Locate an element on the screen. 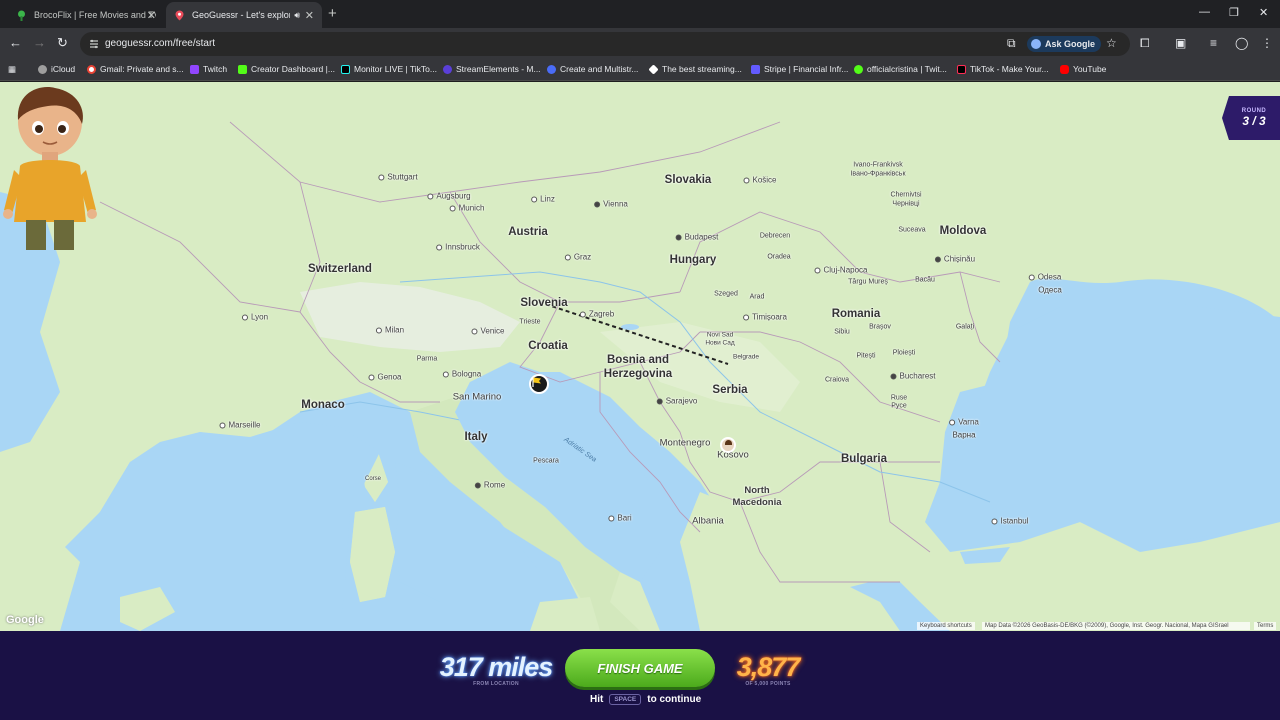 The height and width of the screenshot is (720, 1280). bookmark-label: Twitch is located at coordinates (215, 69).